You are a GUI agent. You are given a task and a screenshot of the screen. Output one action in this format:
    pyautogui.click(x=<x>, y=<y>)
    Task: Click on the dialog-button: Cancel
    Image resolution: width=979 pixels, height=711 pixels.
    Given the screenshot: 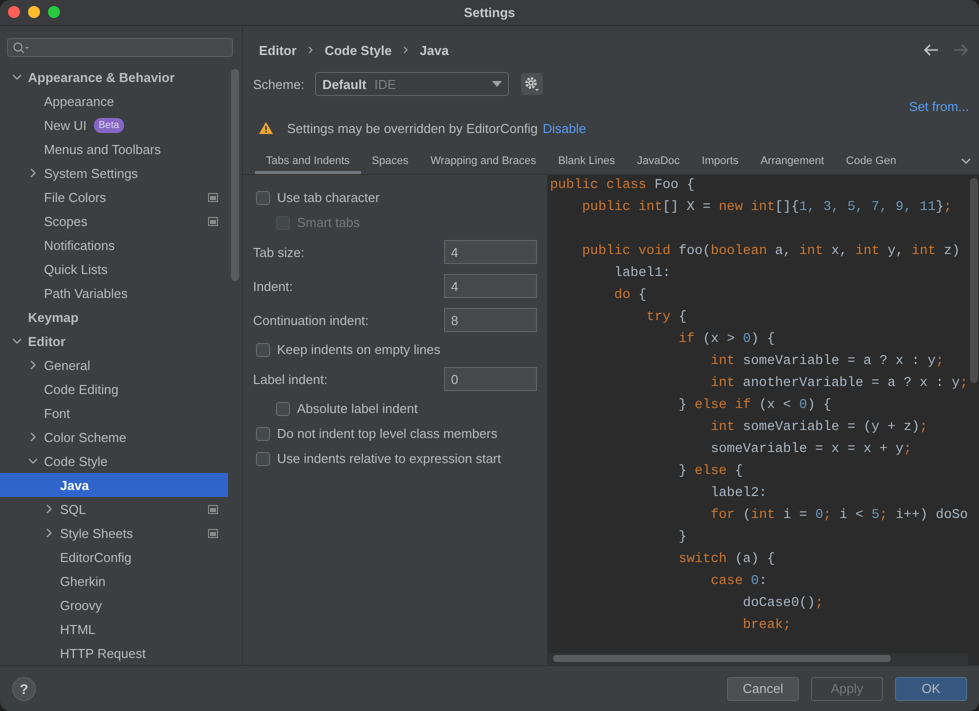 What is the action you would take?
    pyautogui.click(x=763, y=688)
    